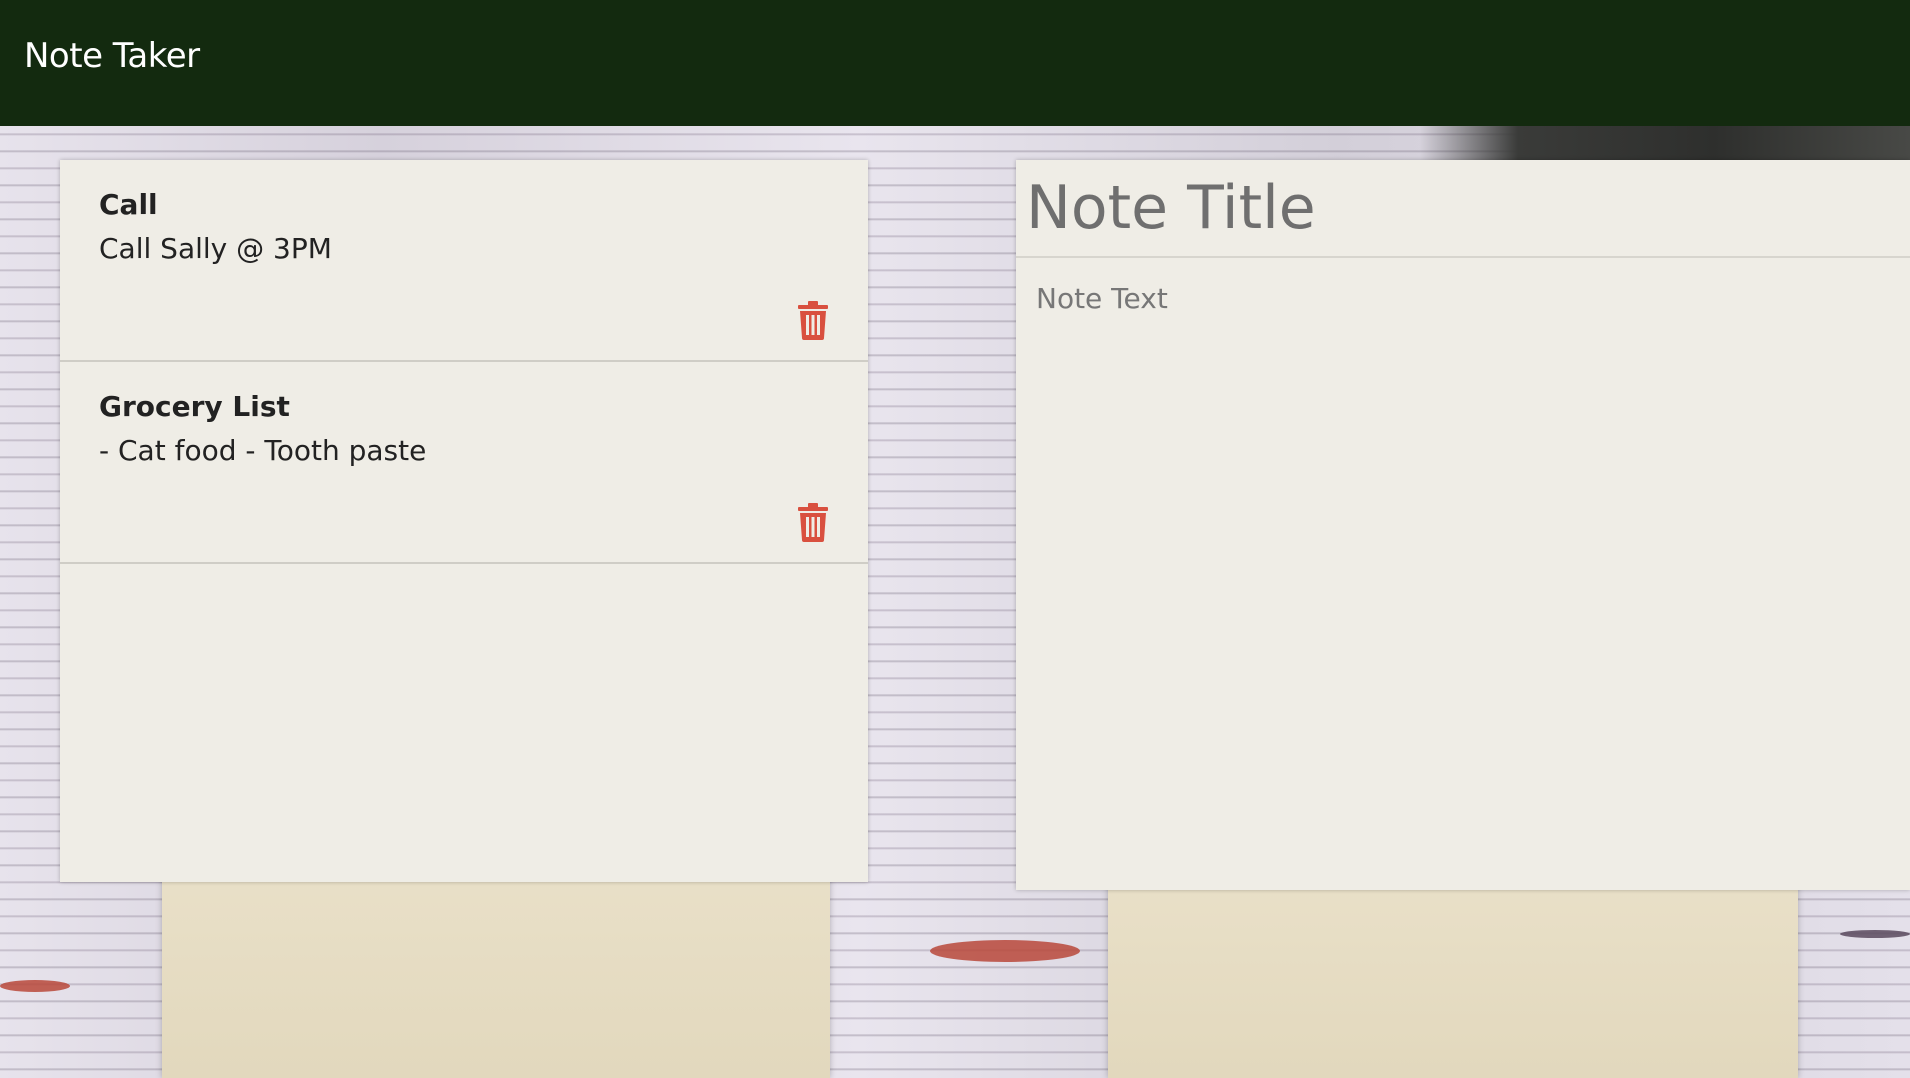 Image resolution: width=1910 pixels, height=1078 pixels. What do you see at coordinates (215, 248) in the screenshot?
I see `note-item-text: Call Sally @ 3PM` at bounding box center [215, 248].